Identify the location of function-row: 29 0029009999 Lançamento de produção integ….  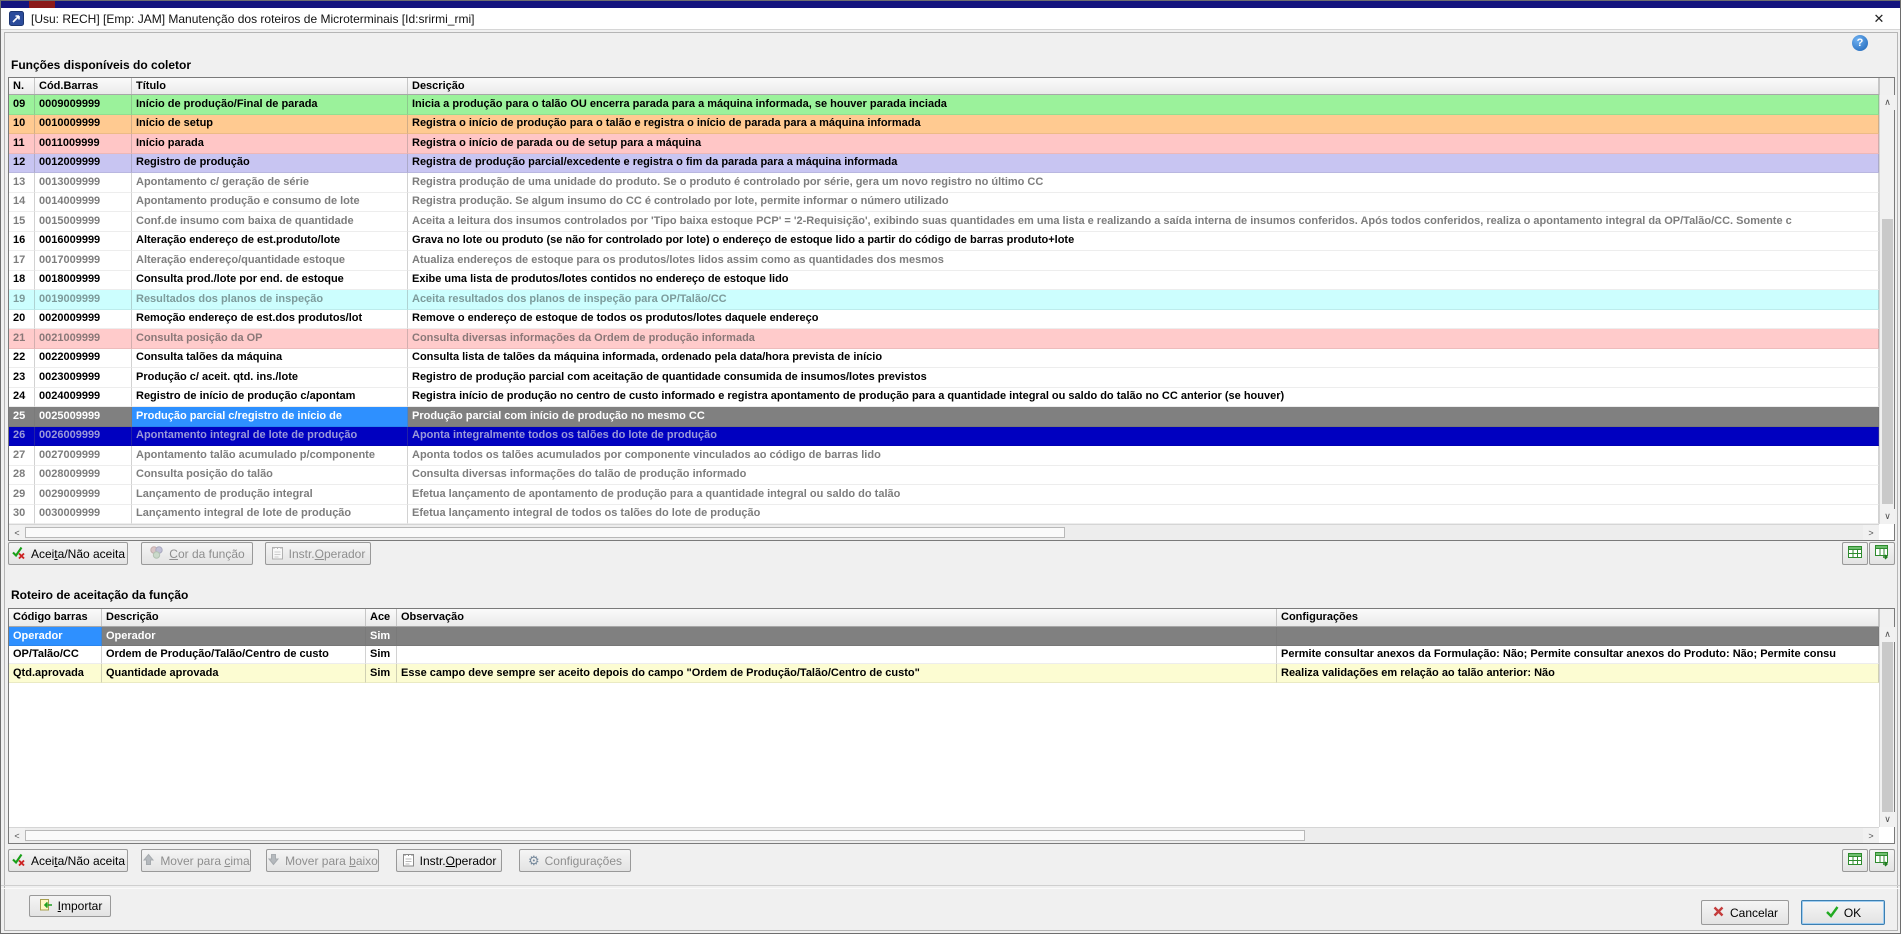
(944, 495).